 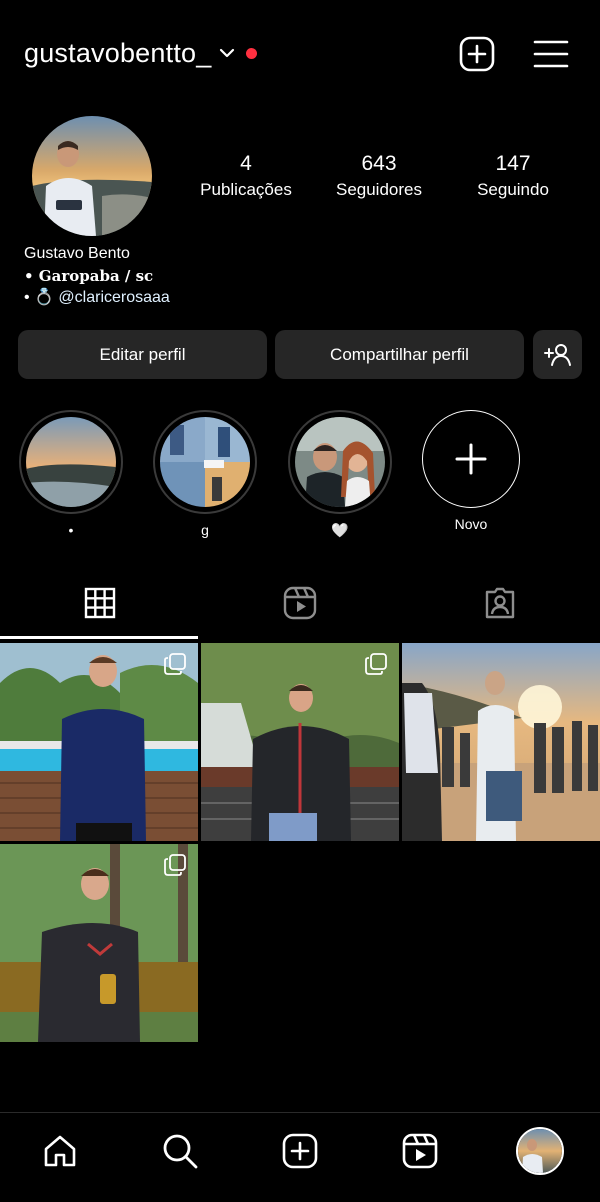 What do you see at coordinates (77, 253) in the screenshot?
I see `profile-display-name: Gustavo Bento` at bounding box center [77, 253].